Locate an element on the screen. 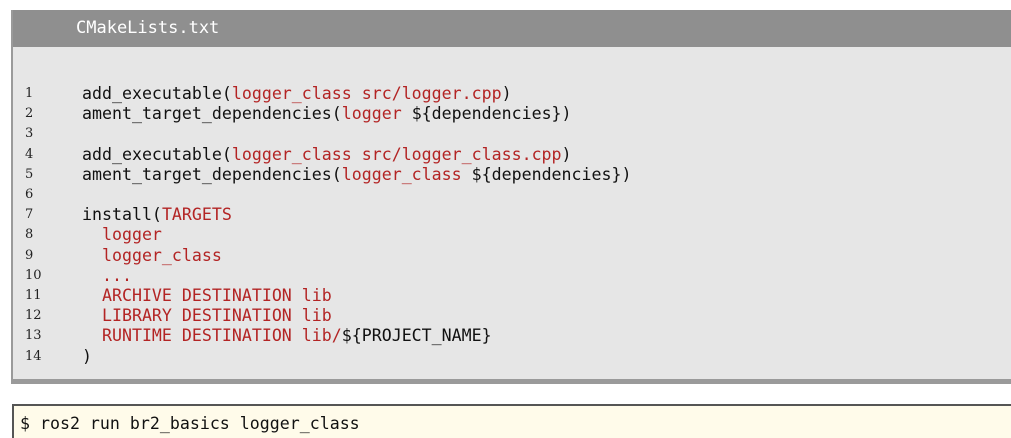 This screenshot has width=1011, height=438. code-token: install( is located at coordinates (122, 215).